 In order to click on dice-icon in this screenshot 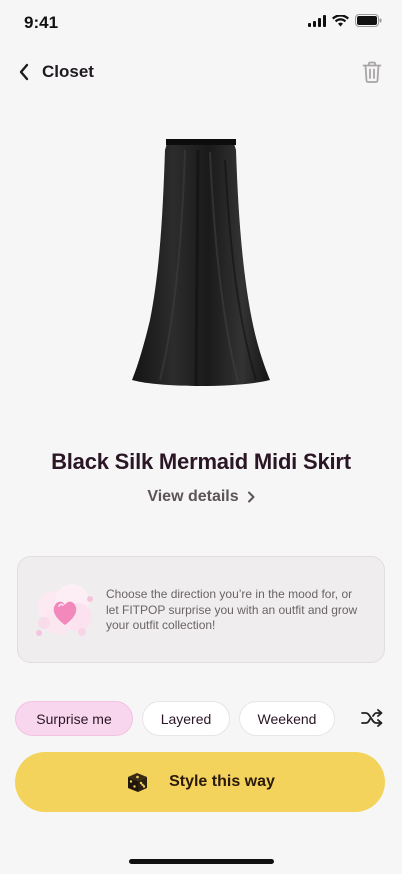, I will do `click(138, 782)`.